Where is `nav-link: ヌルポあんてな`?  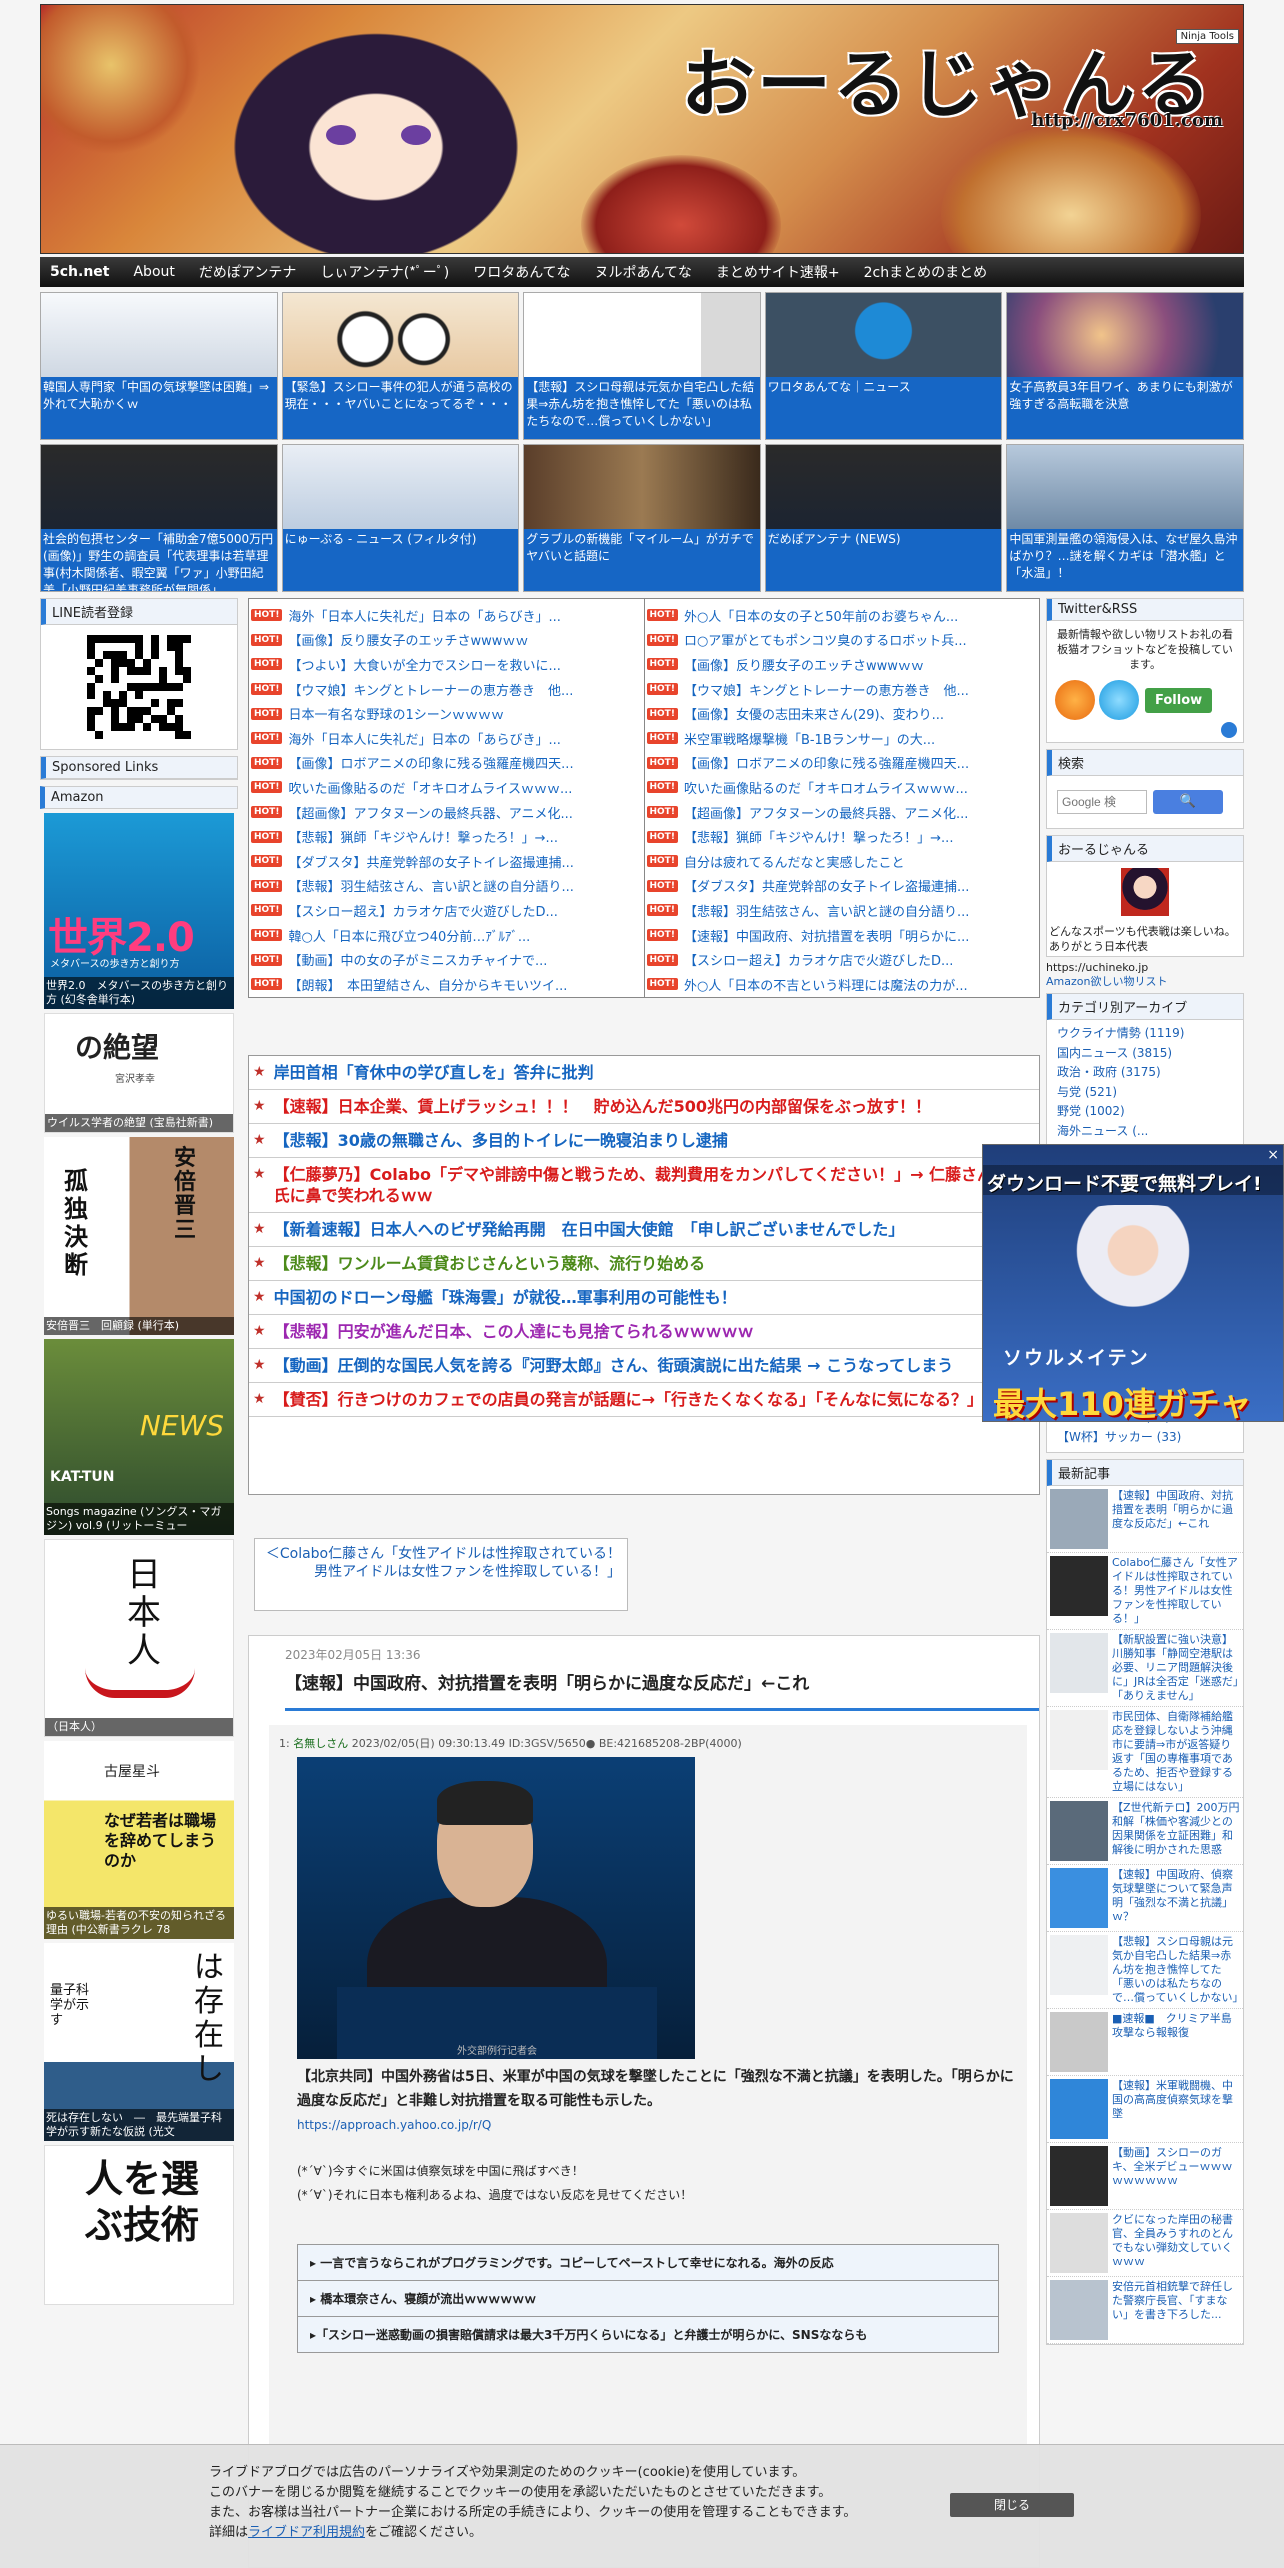
nav-link: ヌルポあんてな is located at coordinates (643, 272).